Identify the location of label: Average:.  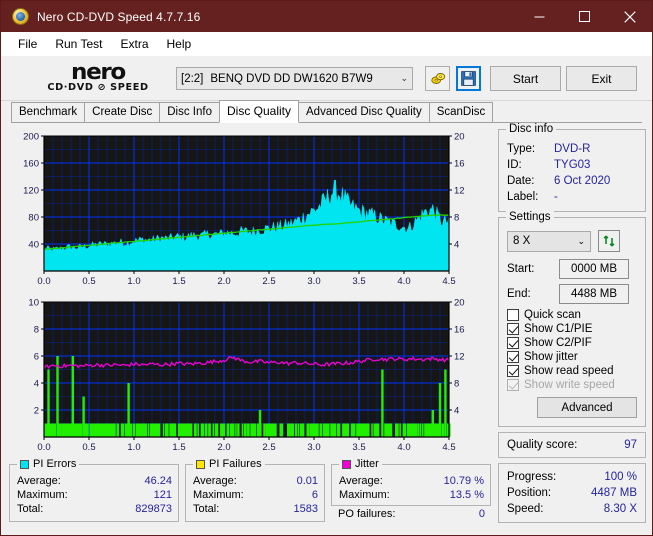
(39, 481).